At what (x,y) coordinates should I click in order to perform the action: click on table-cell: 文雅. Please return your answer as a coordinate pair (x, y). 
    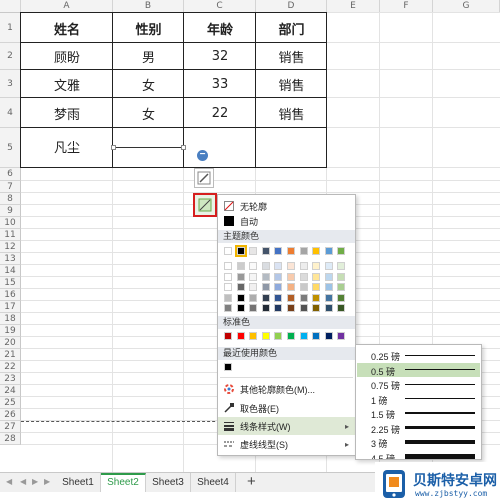
    Looking at the image, I should click on (67, 84).